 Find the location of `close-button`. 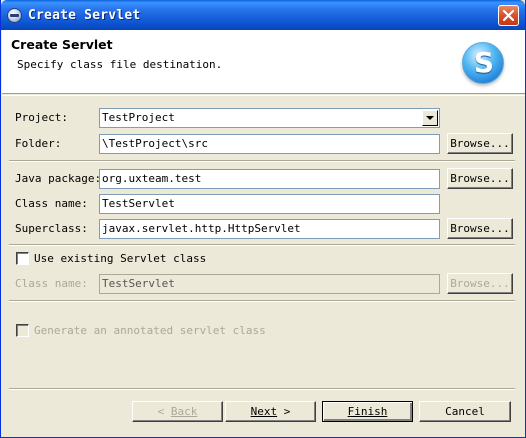

close-button is located at coordinates (508, 15).